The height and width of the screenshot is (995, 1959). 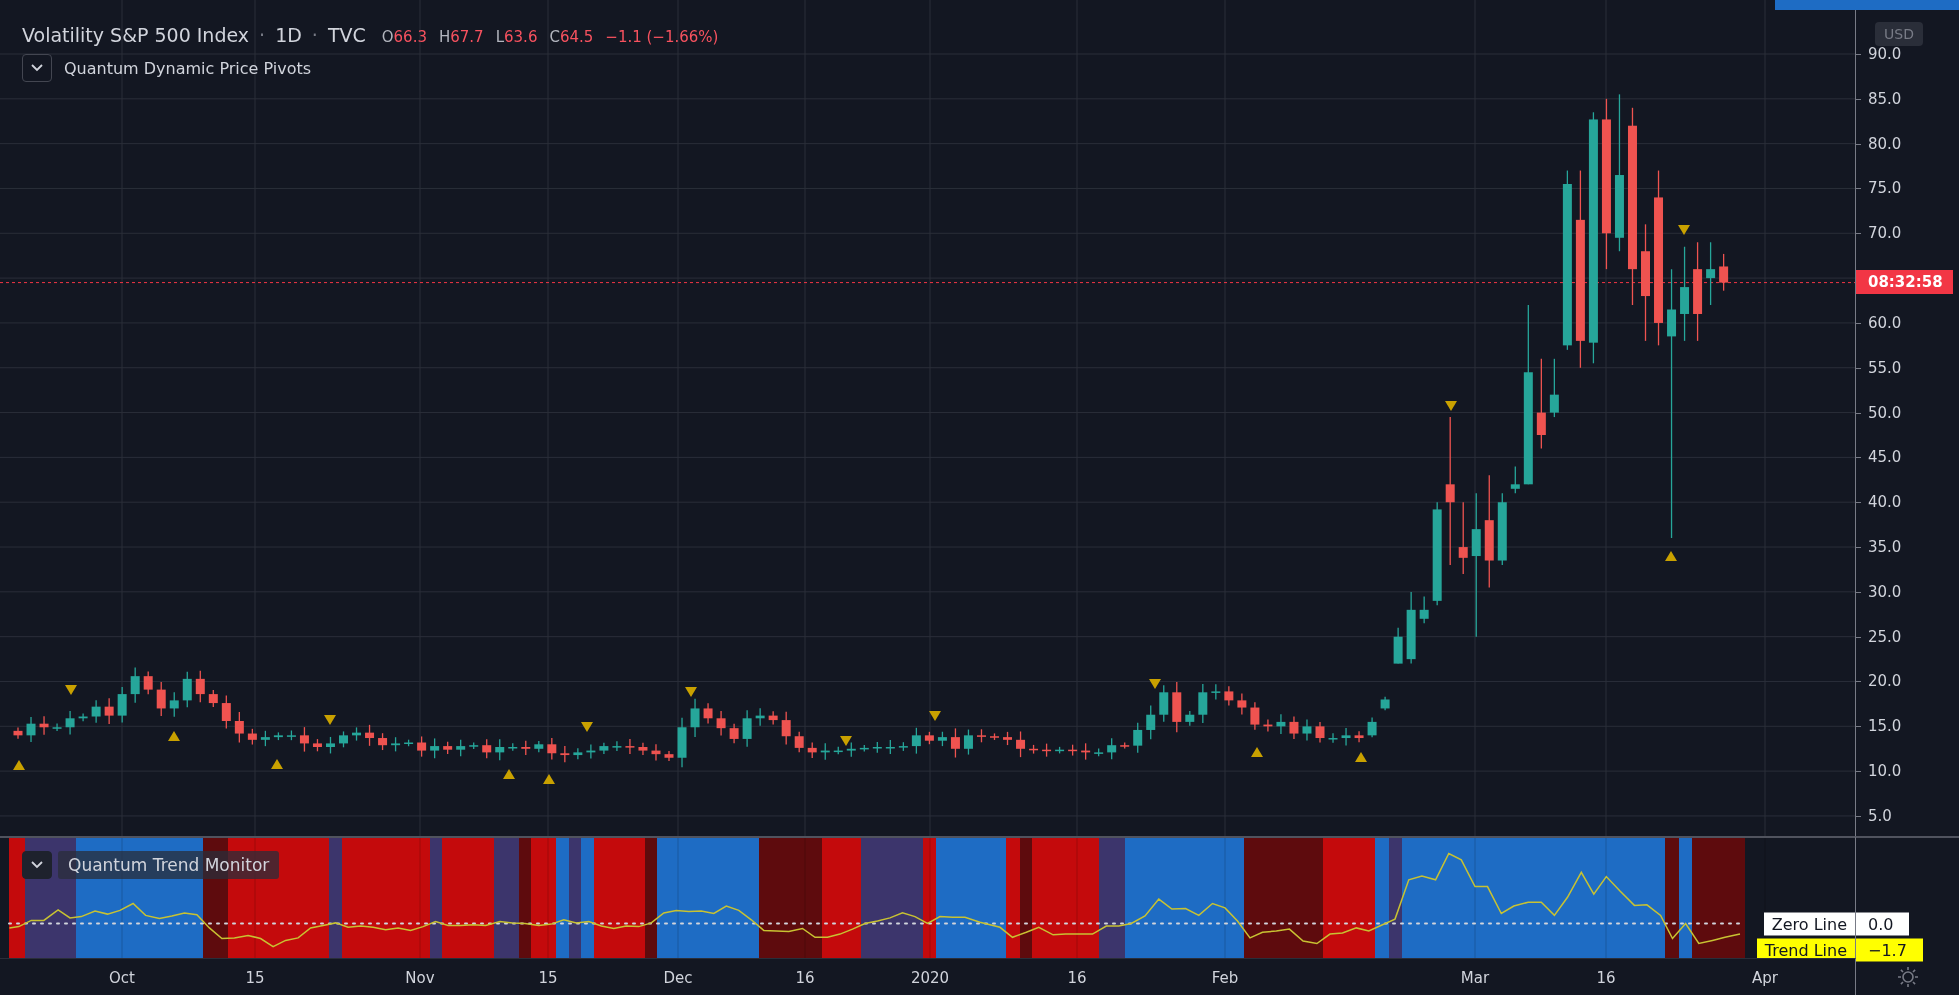 What do you see at coordinates (521, 37) in the screenshot?
I see `ohlc-value: 63.6` at bounding box center [521, 37].